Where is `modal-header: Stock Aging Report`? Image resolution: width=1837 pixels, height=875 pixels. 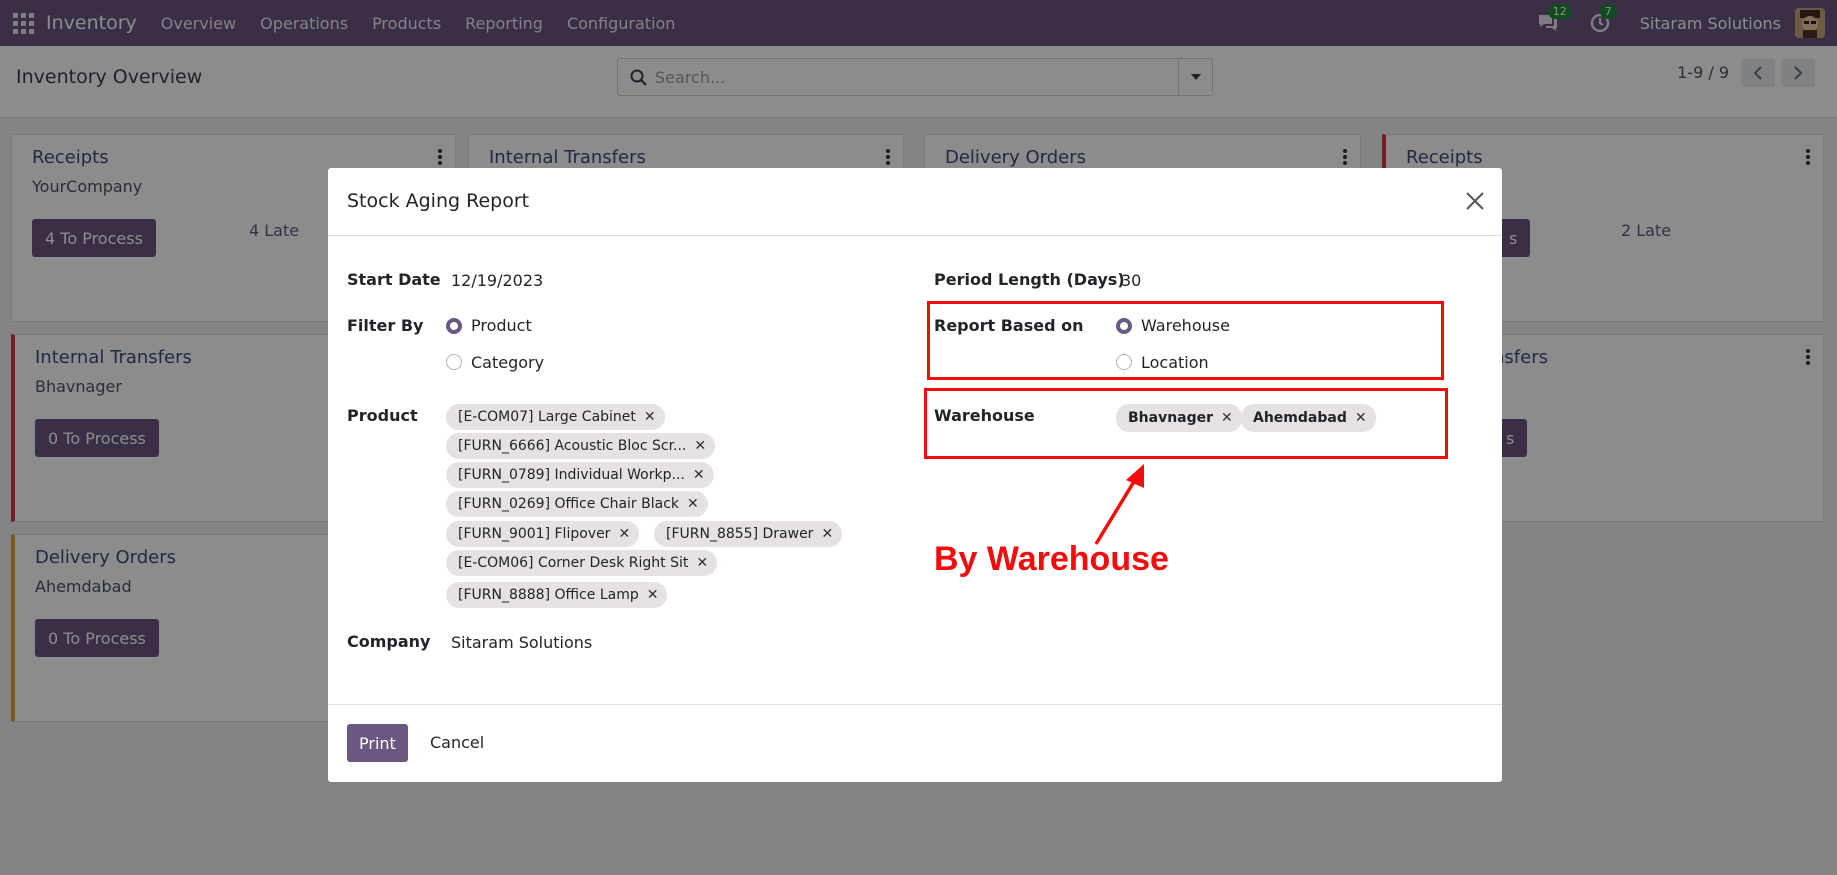 modal-header: Stock Aging Report is located at coordinates (915, 202).